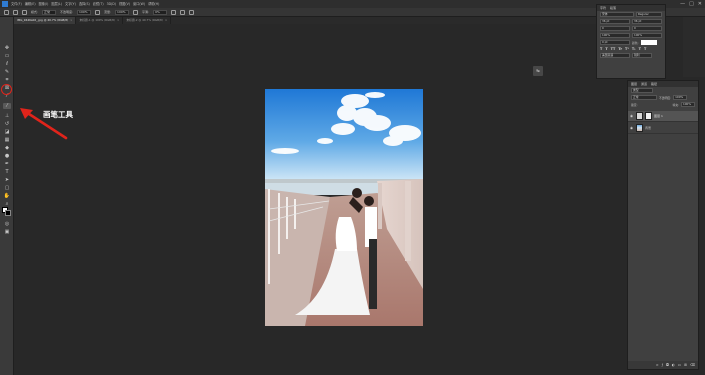  I want to click on expand-panels-button: ↹, so click(538, 71).